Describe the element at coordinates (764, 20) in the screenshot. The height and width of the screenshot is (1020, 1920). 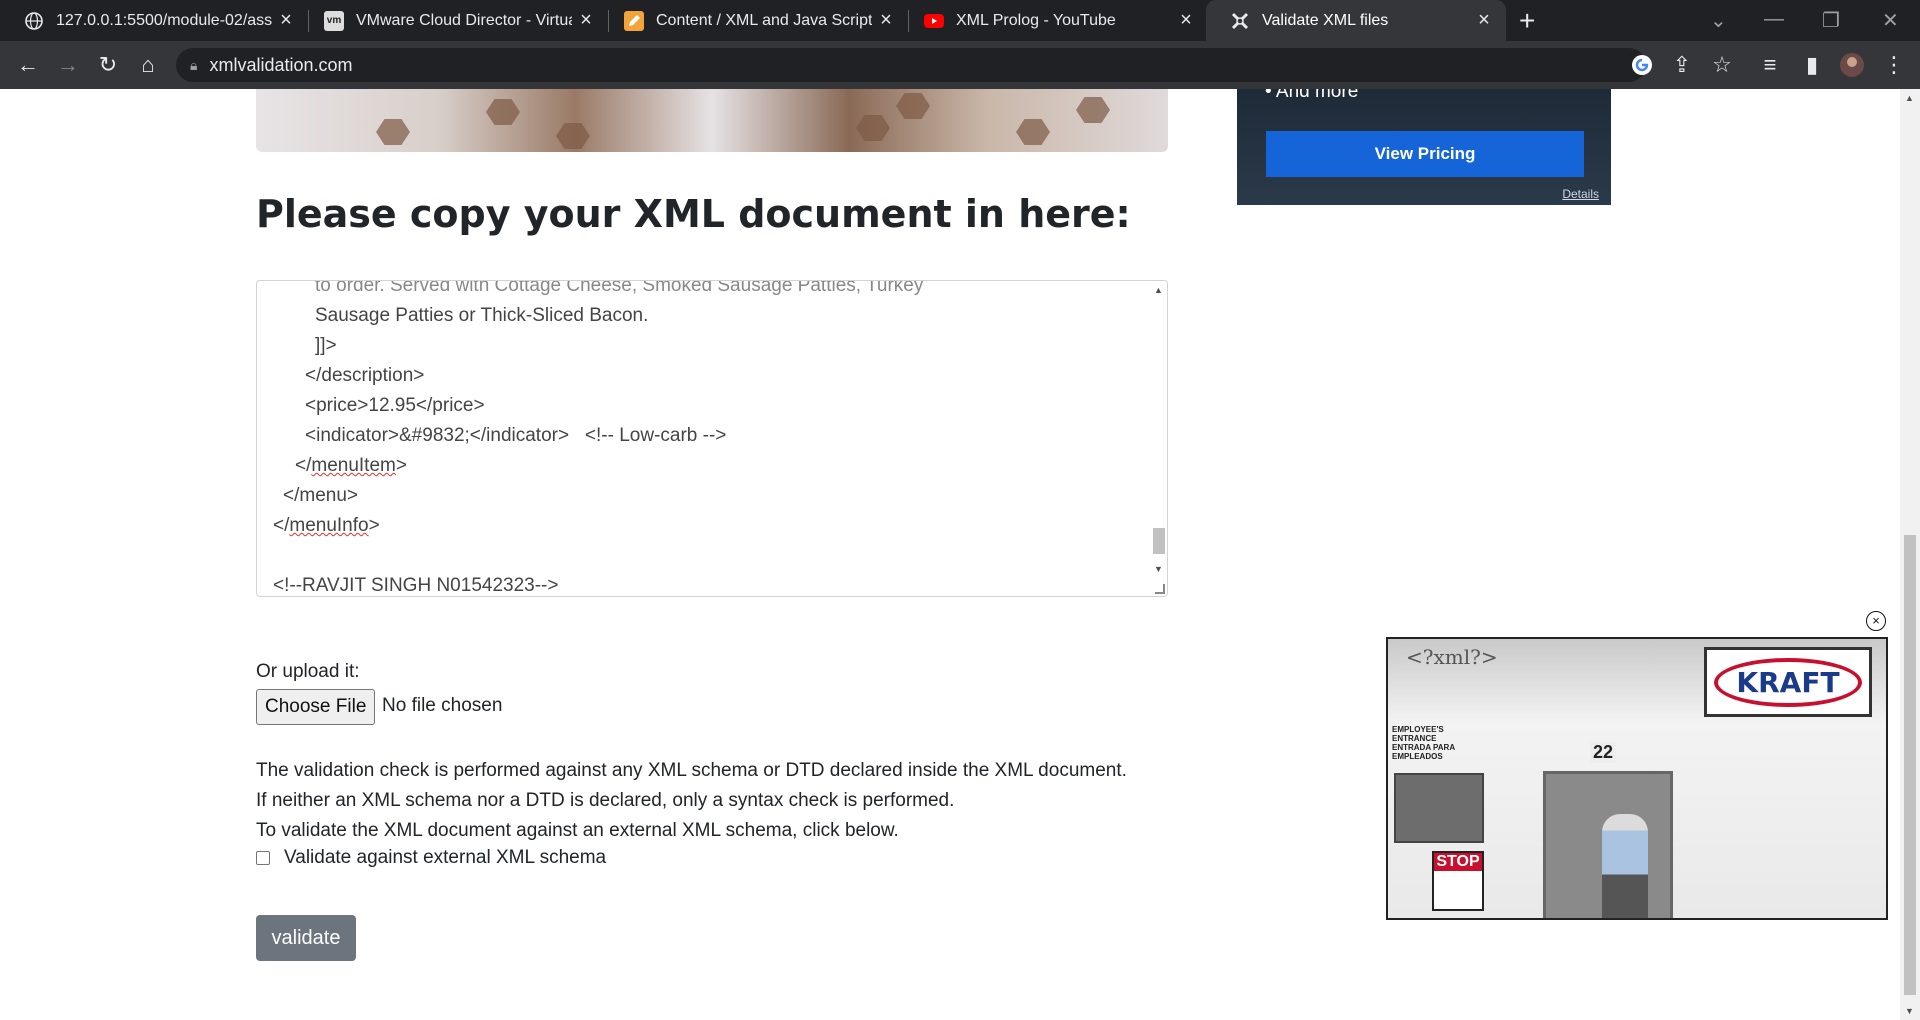
I see `tab-title: Content / XML and Java Script -` at that location.